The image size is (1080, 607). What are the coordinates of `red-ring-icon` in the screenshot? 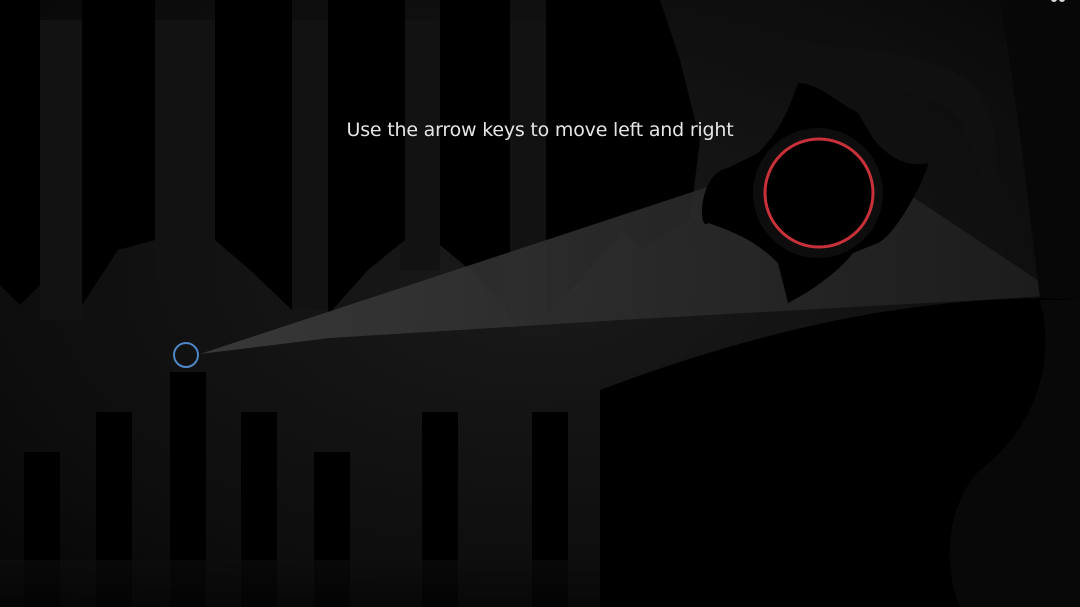 It's located at (819, 193).